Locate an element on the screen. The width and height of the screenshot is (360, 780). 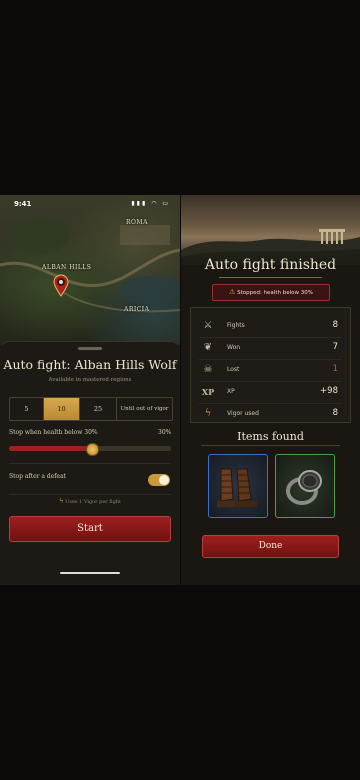
stop-after-defeat-label: Stop after a defeat is located at coordinates (38, 476).